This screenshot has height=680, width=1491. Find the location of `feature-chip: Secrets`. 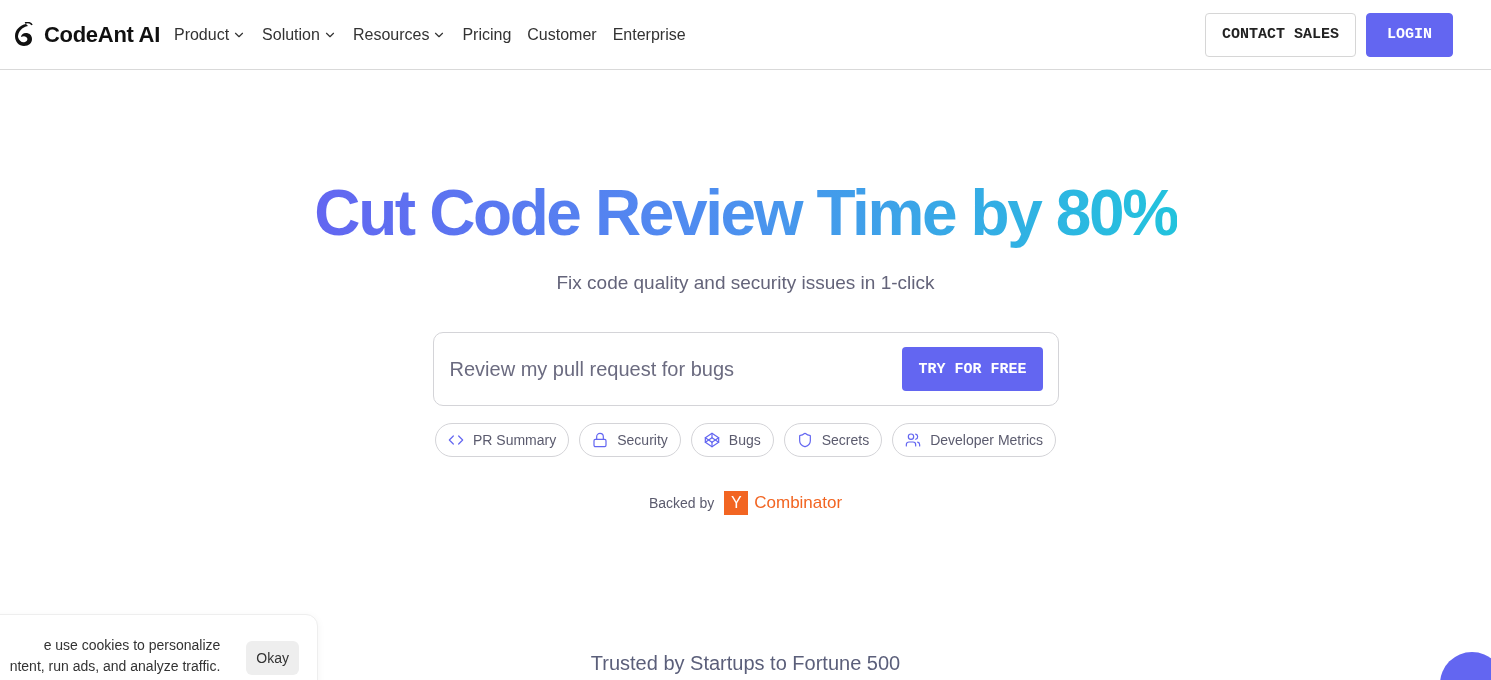

feature-chip: Secrets is located at coordinates (833, 440).